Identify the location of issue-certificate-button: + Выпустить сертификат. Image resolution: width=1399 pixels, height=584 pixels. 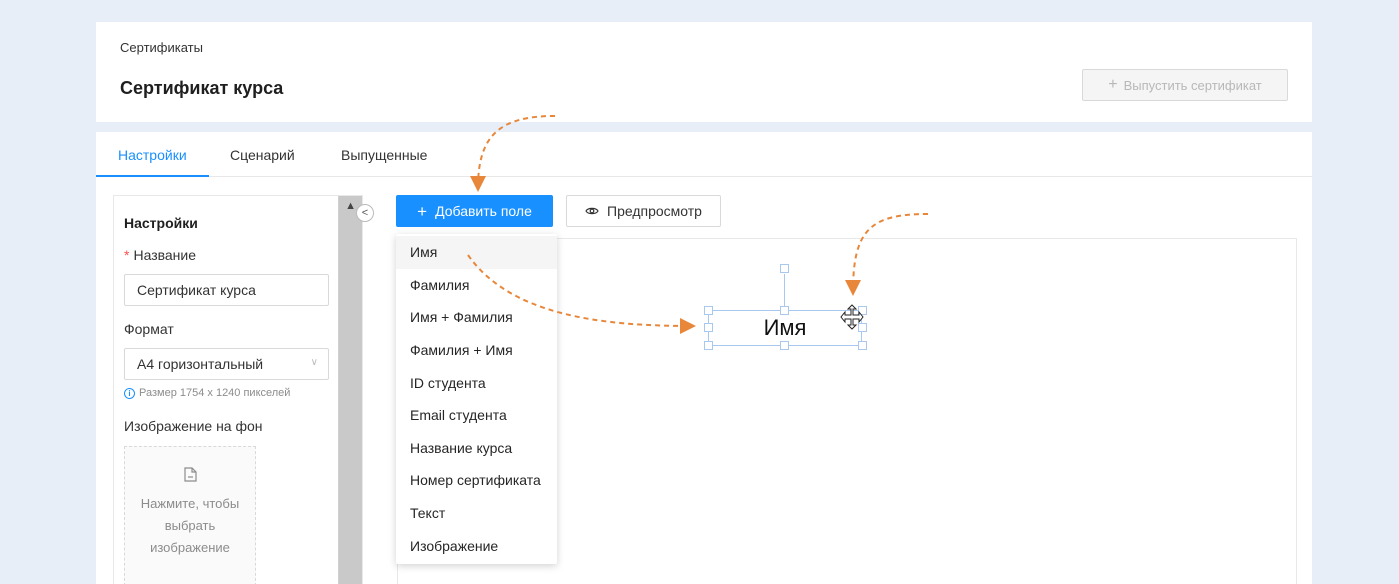
(1185, 85).